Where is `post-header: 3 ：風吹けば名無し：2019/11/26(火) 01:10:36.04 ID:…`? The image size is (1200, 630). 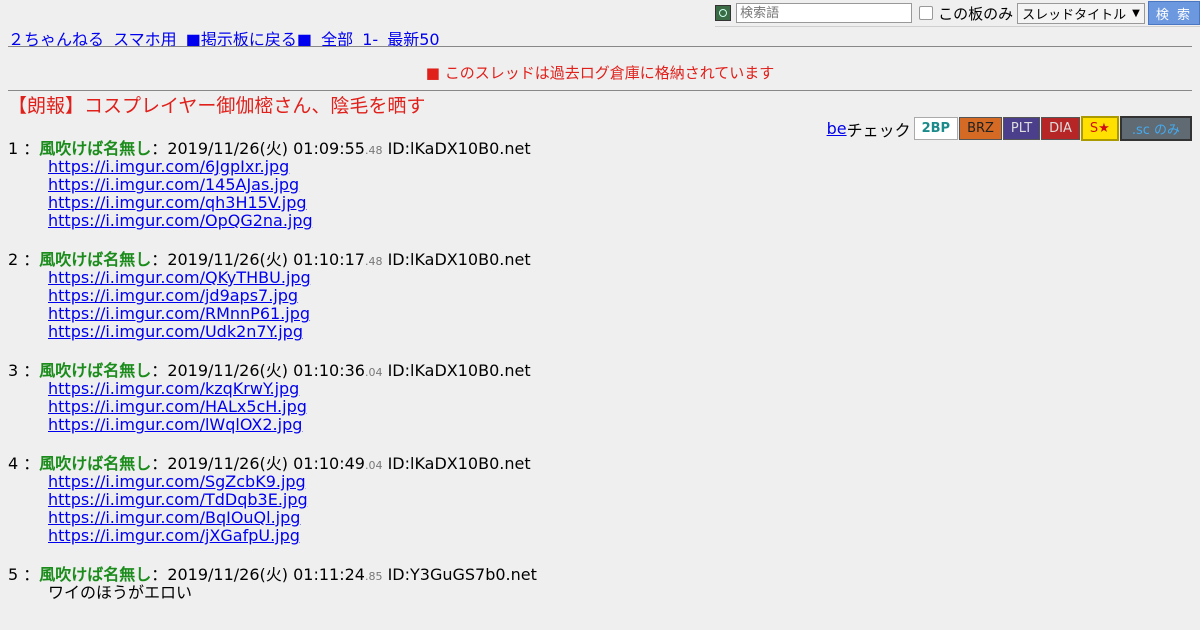
post-header: 3 ：風吹けば名無し：2019/11/26(火) 01:10:36.04 ID:… is located at coordinates (269, 370).